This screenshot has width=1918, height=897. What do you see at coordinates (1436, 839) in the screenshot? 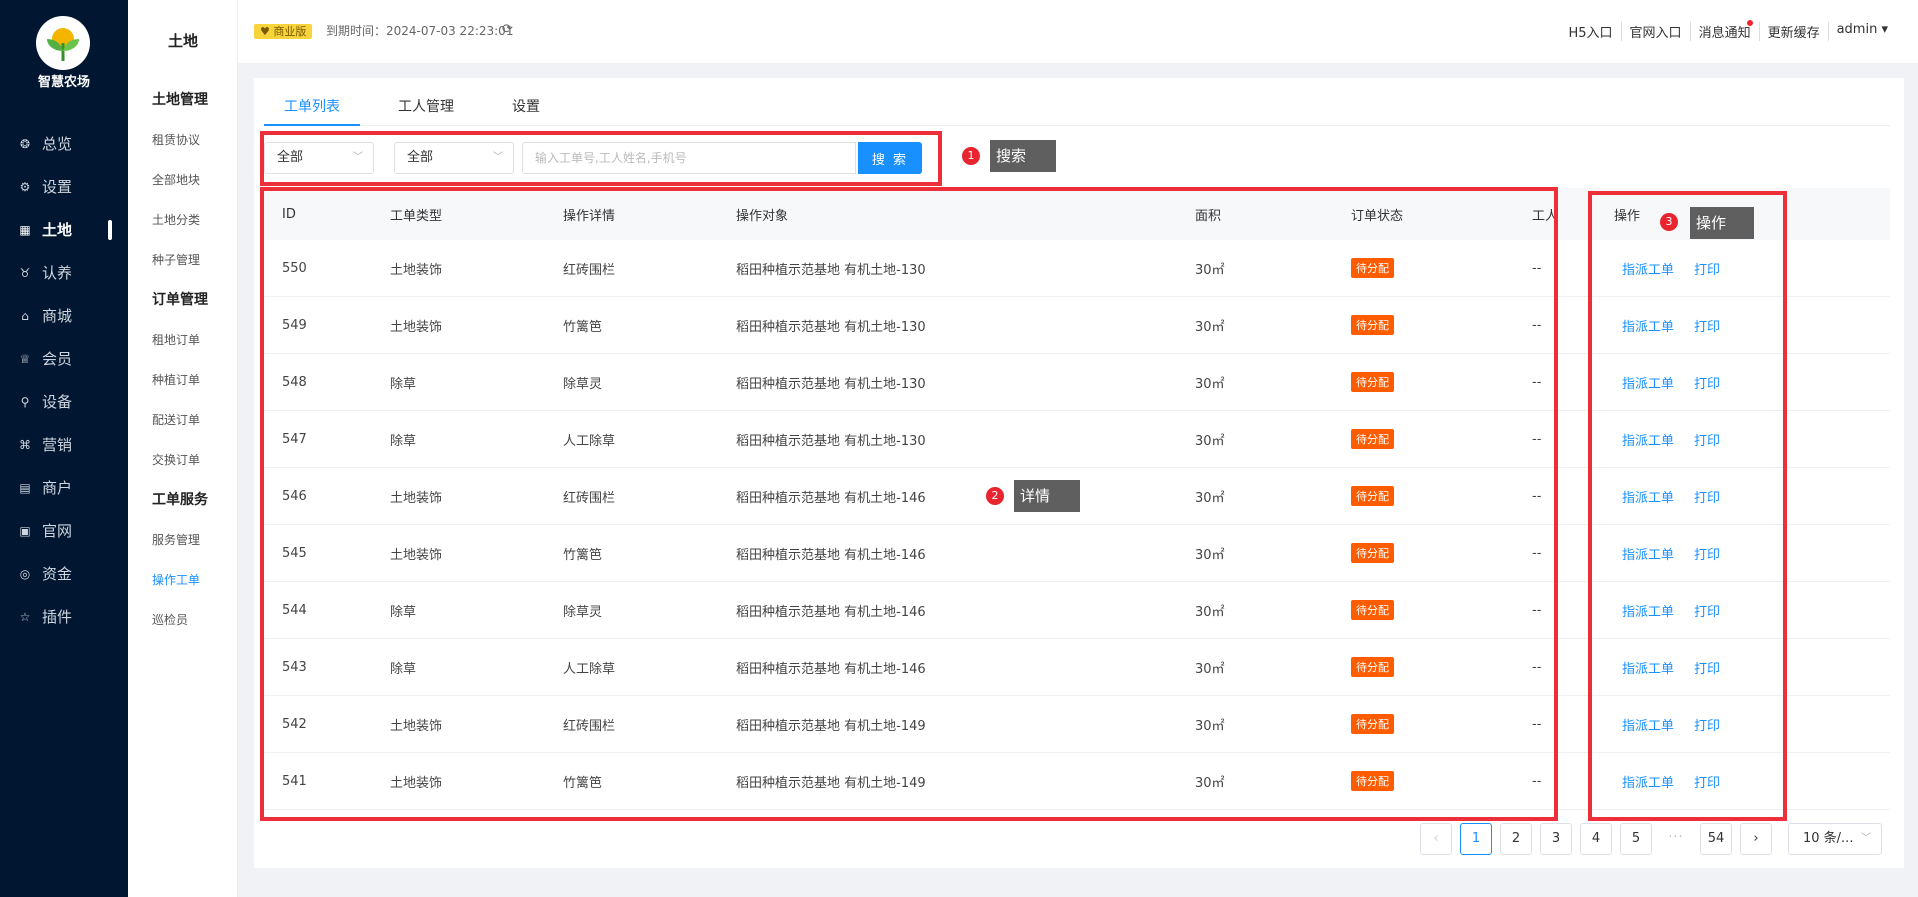
I see `prev-page-button: ‹` at bounding box center [1436, 839].